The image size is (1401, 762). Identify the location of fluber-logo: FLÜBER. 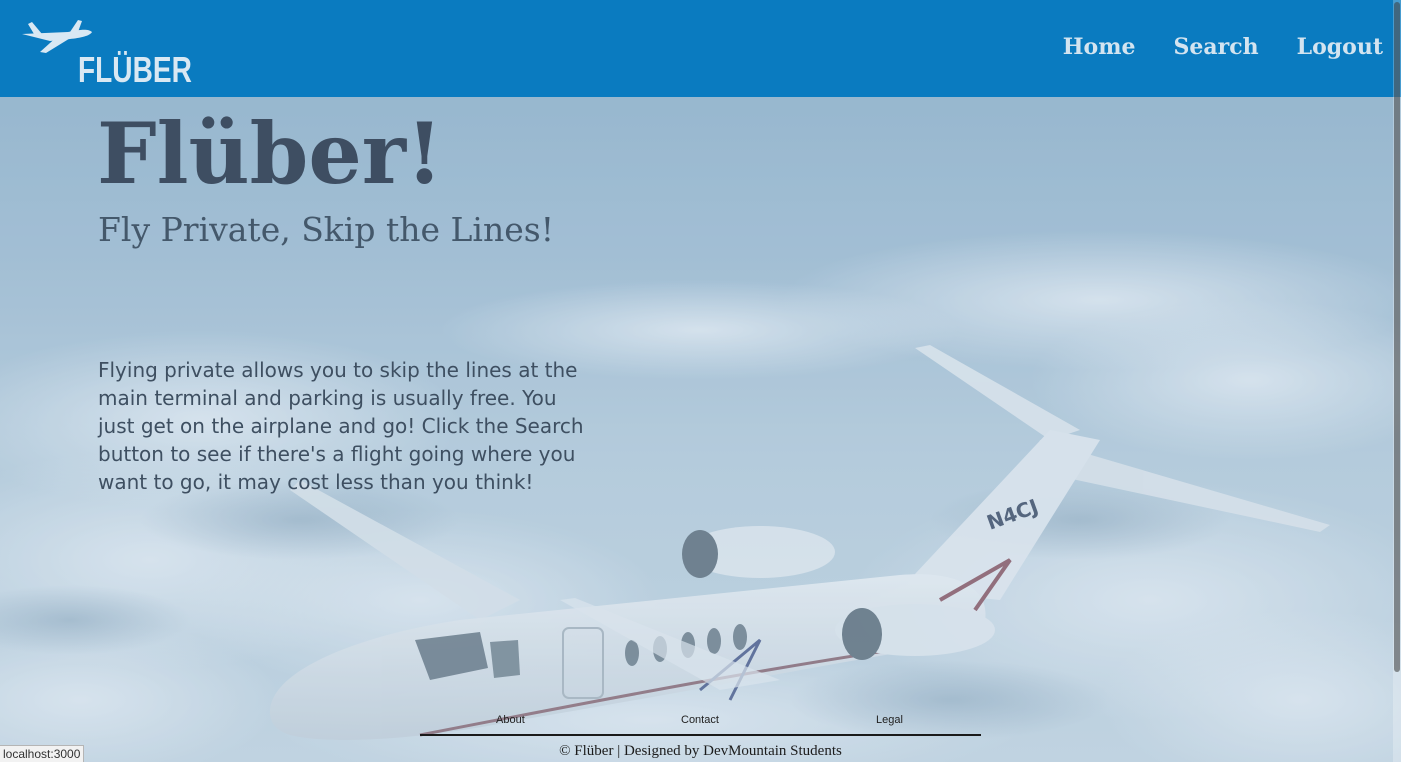
(106, 50).